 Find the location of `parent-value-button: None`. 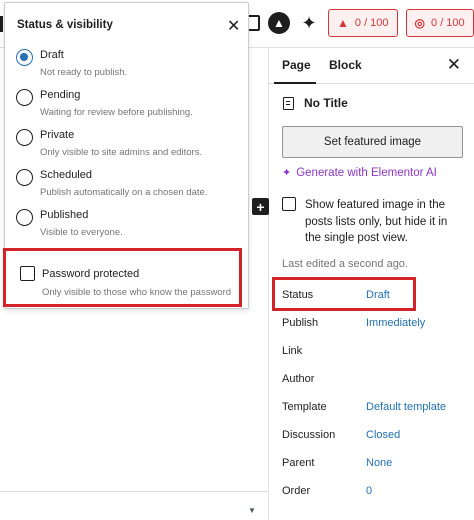

parent-value-button: None is located at coordinates (379, 463).